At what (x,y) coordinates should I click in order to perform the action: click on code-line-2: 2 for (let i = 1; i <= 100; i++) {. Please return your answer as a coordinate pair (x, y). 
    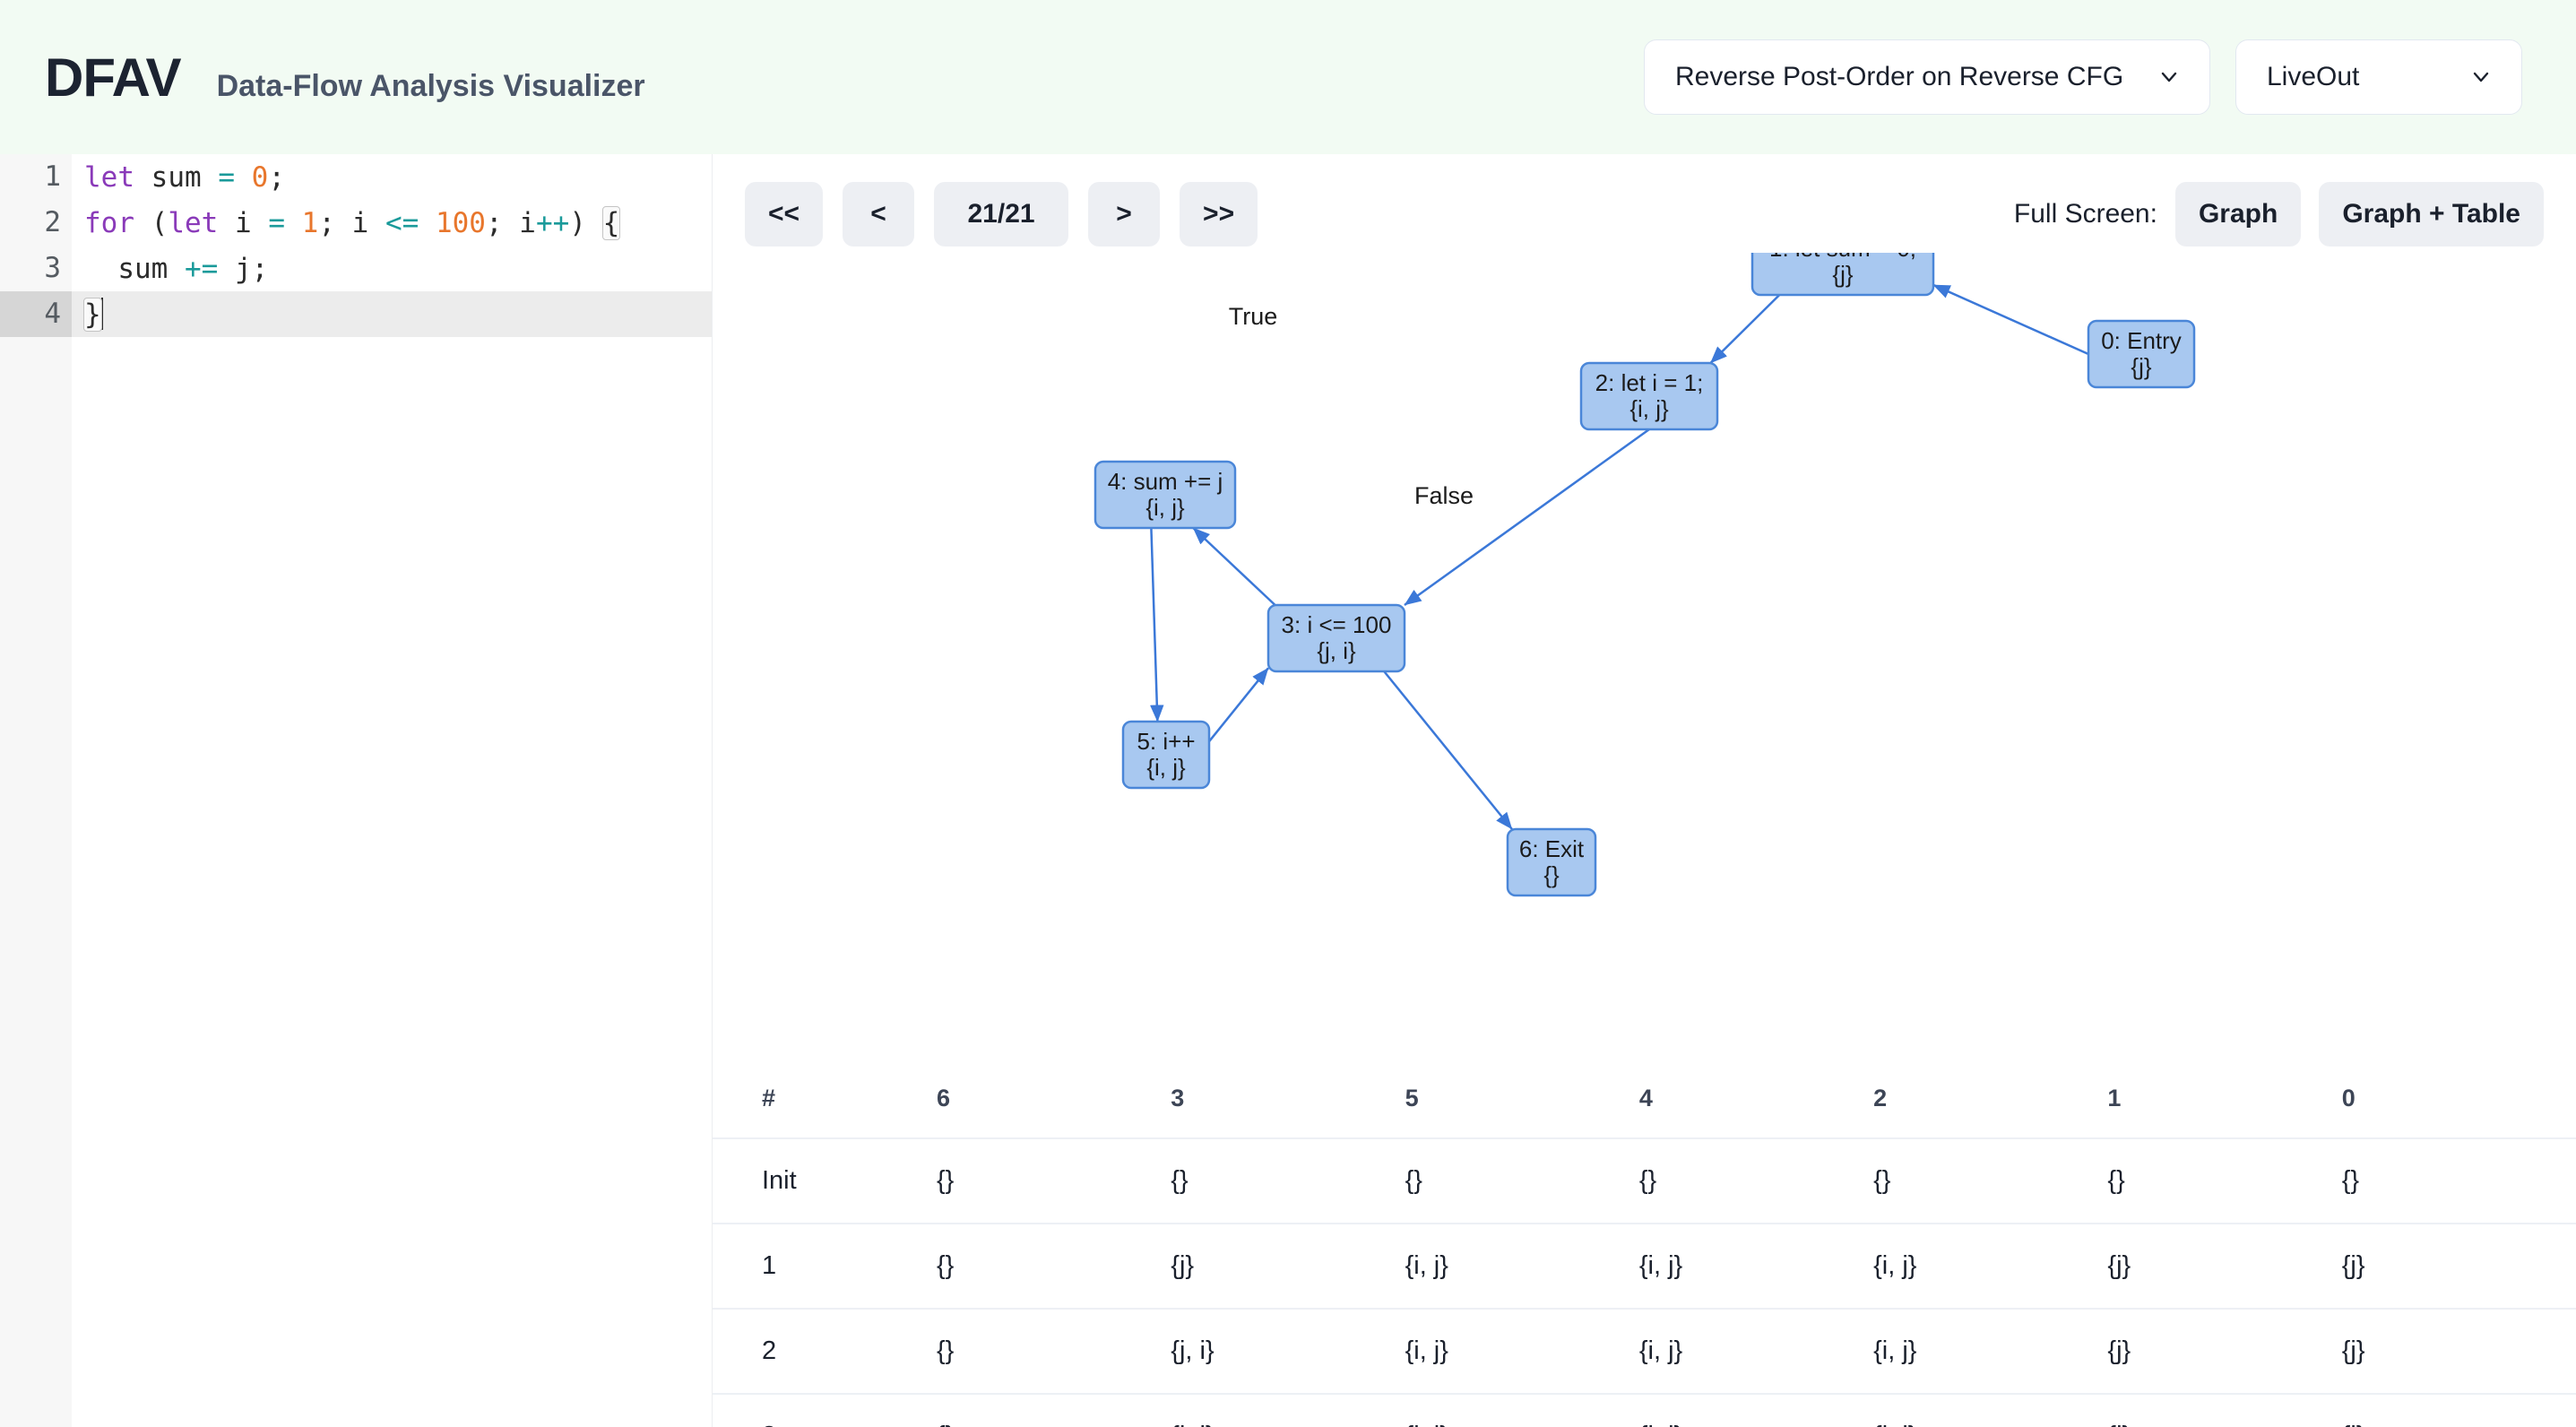
    Looking at the image, I should click on (356, 223).